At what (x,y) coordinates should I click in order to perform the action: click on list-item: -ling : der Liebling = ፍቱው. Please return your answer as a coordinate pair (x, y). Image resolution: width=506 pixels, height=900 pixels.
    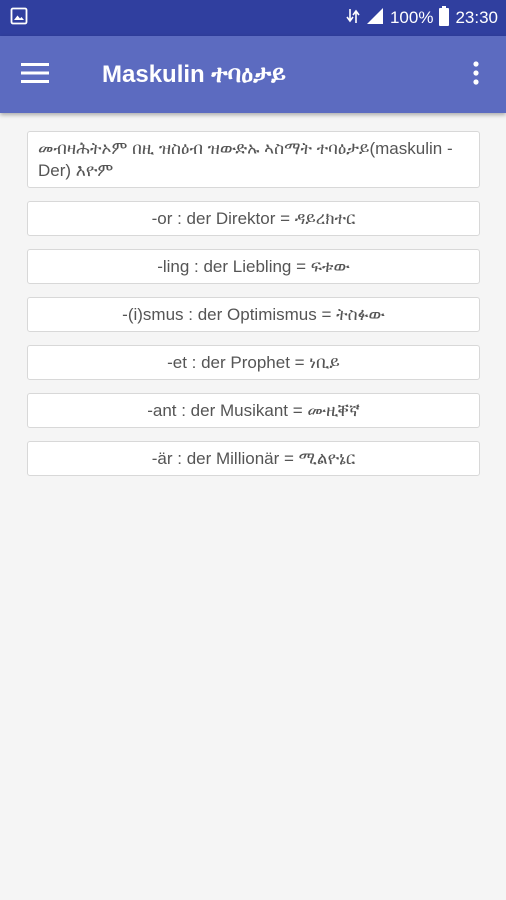
    Looking at the image, I should click on (253, 266).